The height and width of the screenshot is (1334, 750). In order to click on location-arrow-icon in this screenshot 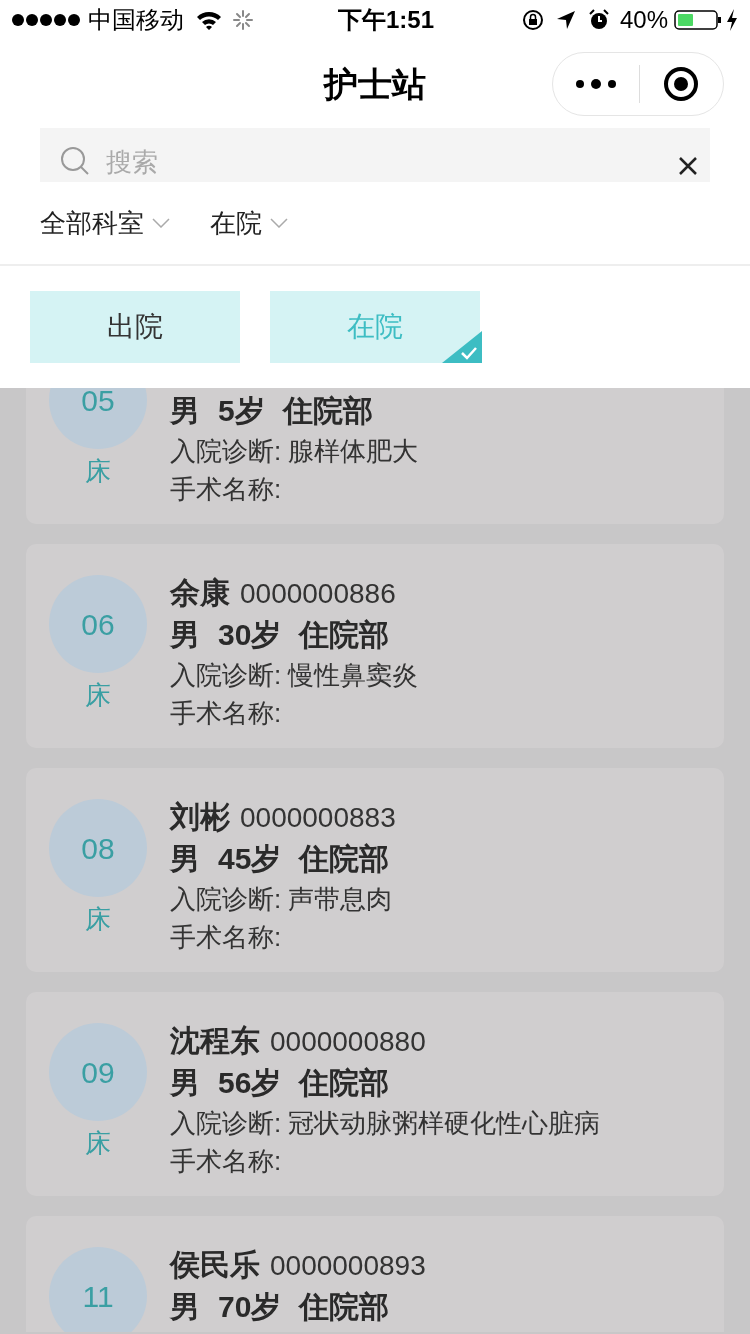, I will do `click(565, 20)`.